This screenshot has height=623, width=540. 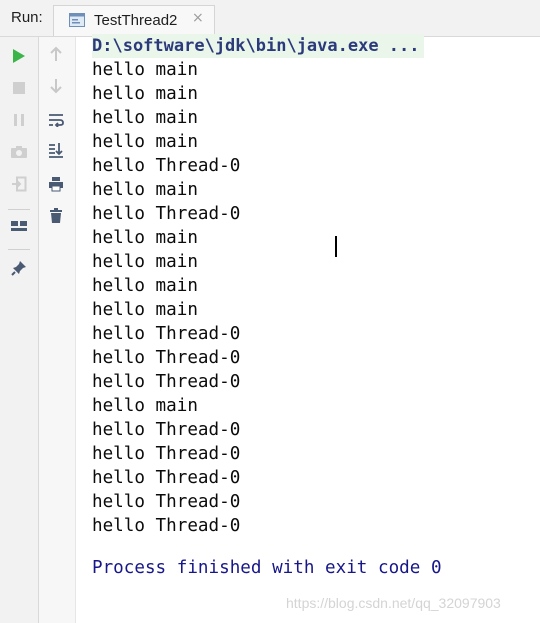 What do you see at coordinates (19, 184) in the screenshot?
I see `exit-icon` at bounding box center [19, 184].